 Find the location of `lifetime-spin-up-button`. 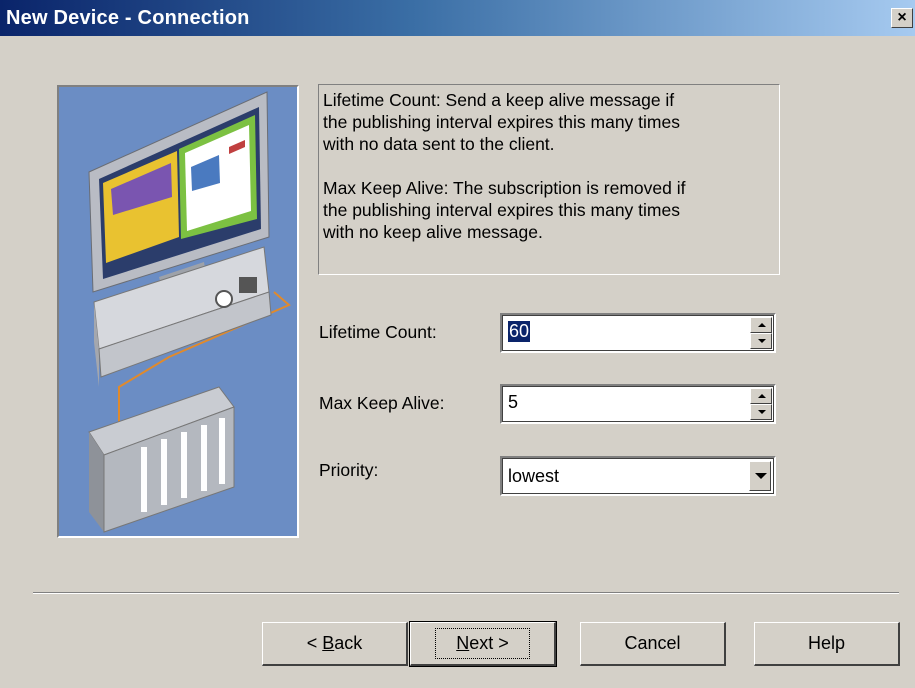

lifetime-spin-up-button is located at coordinates (761, 325).